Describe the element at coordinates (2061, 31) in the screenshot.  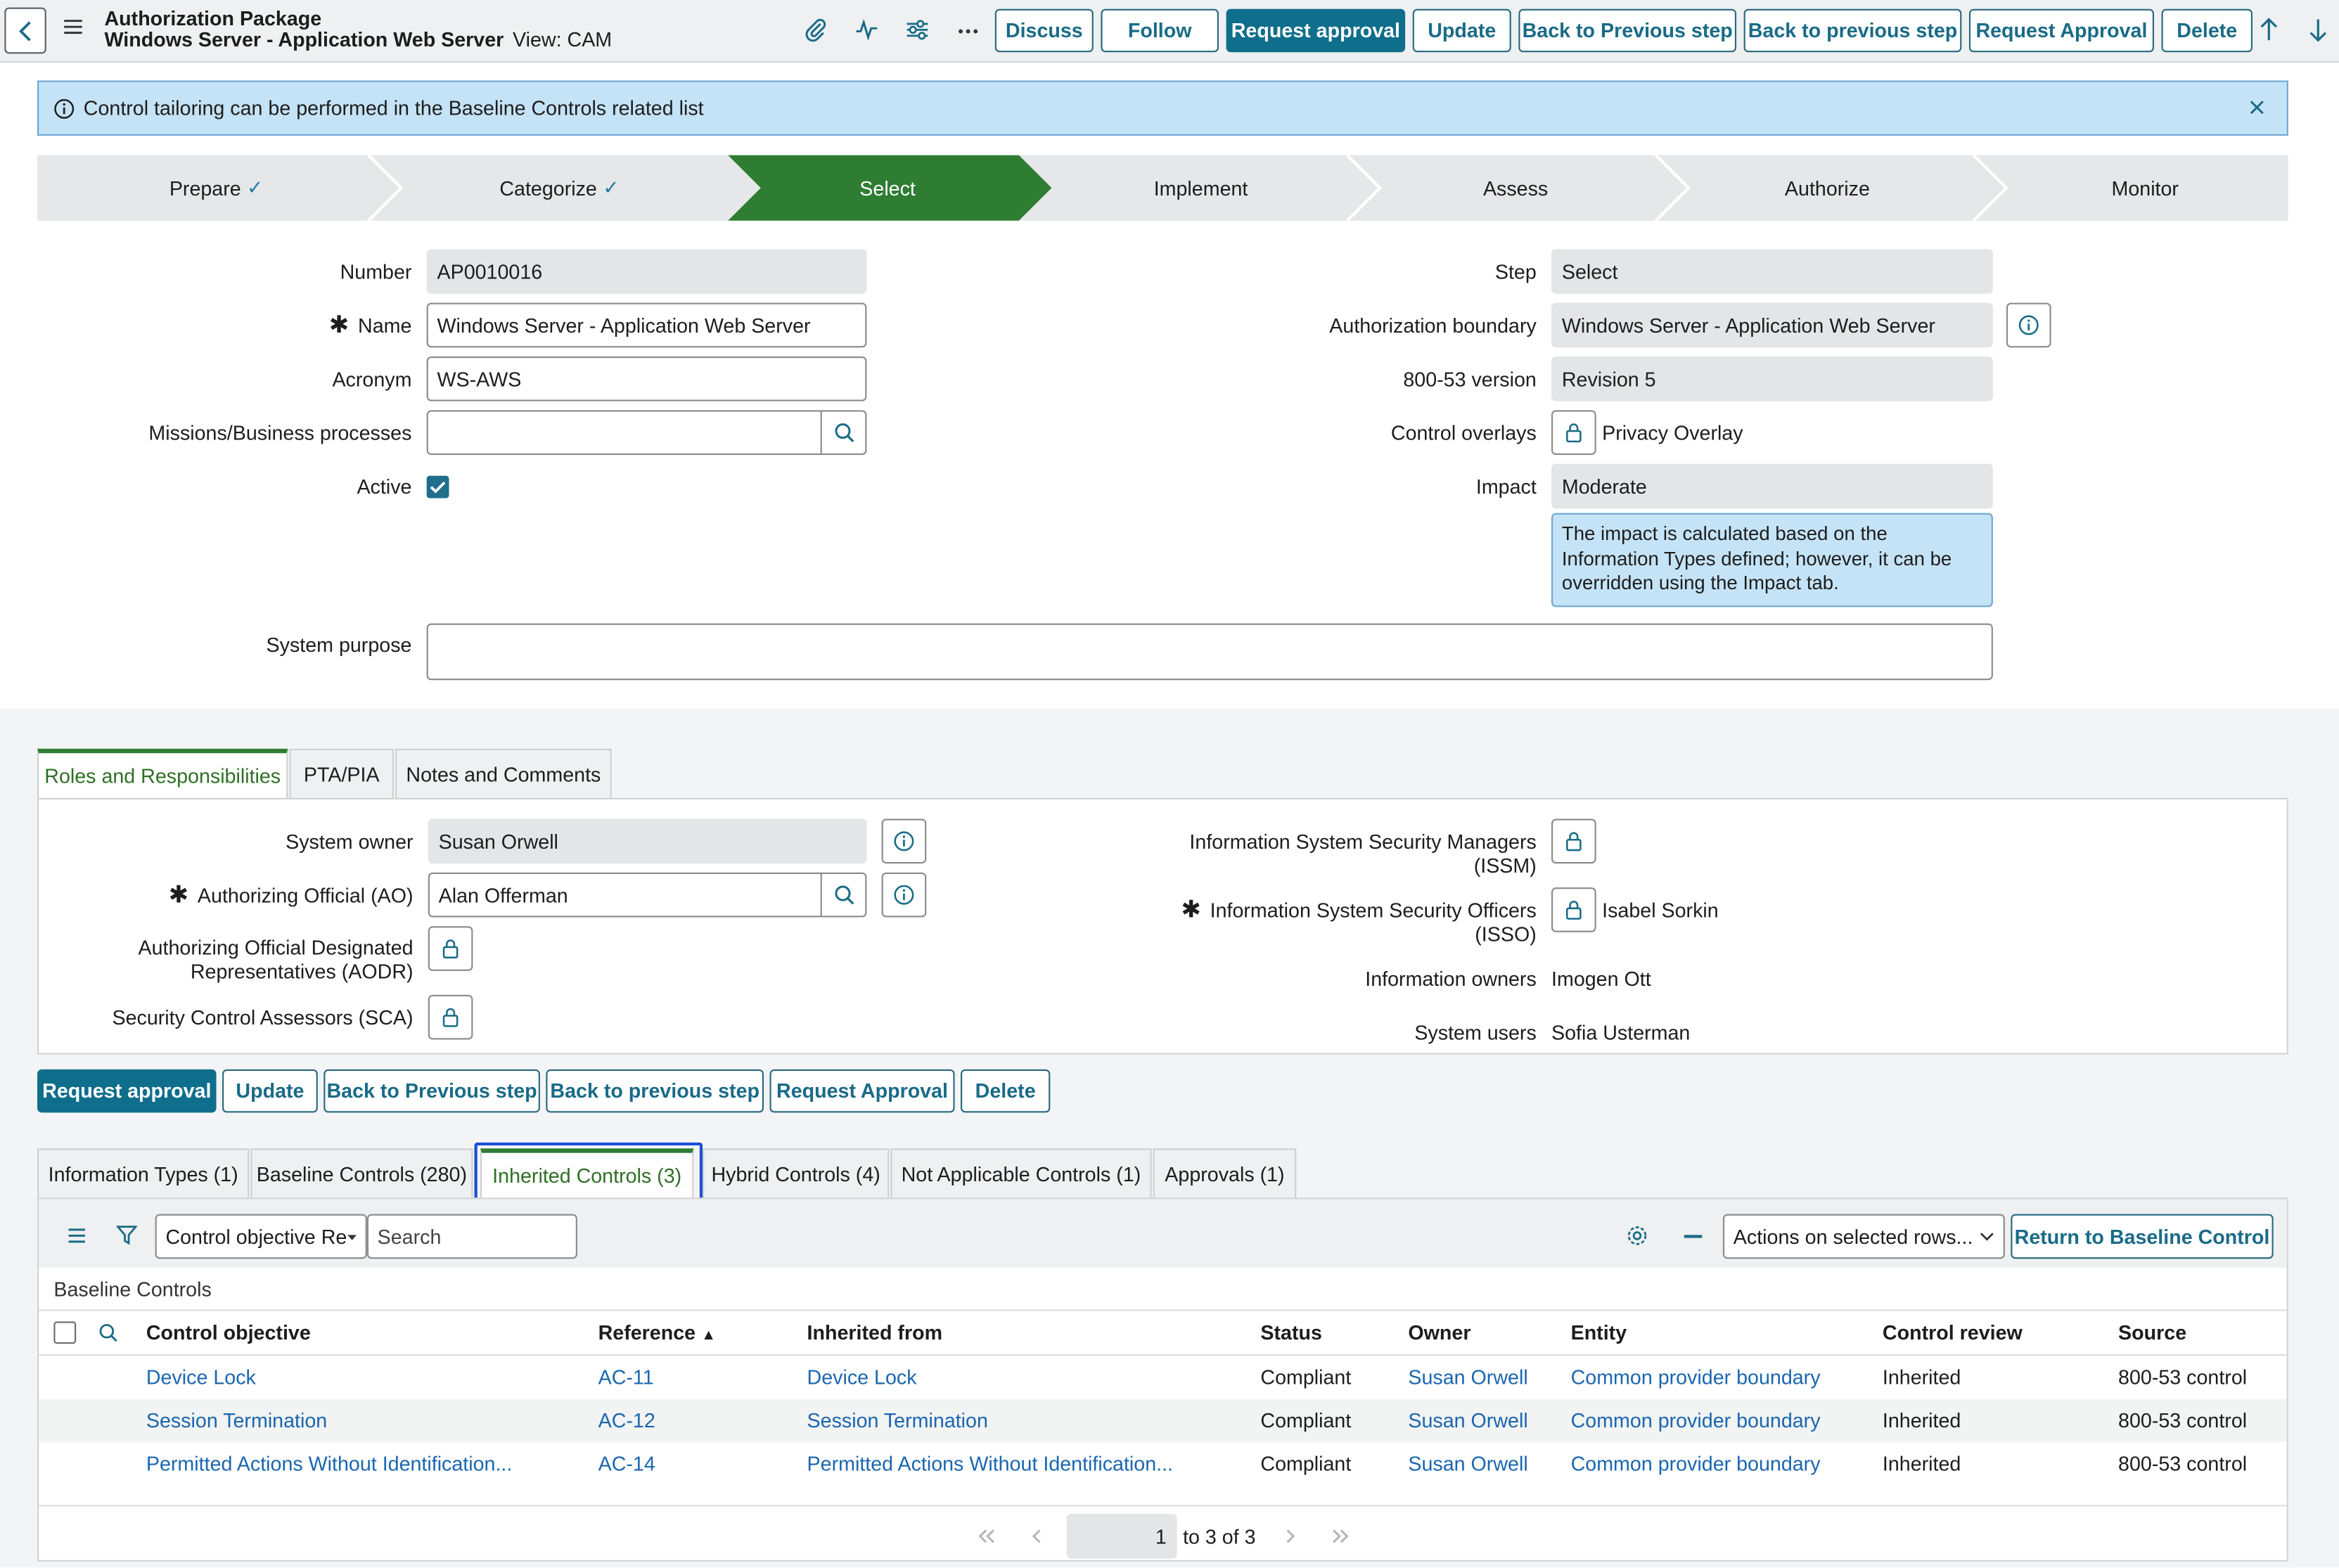
I see `request-approval-button-2: Request Approval` at that location.